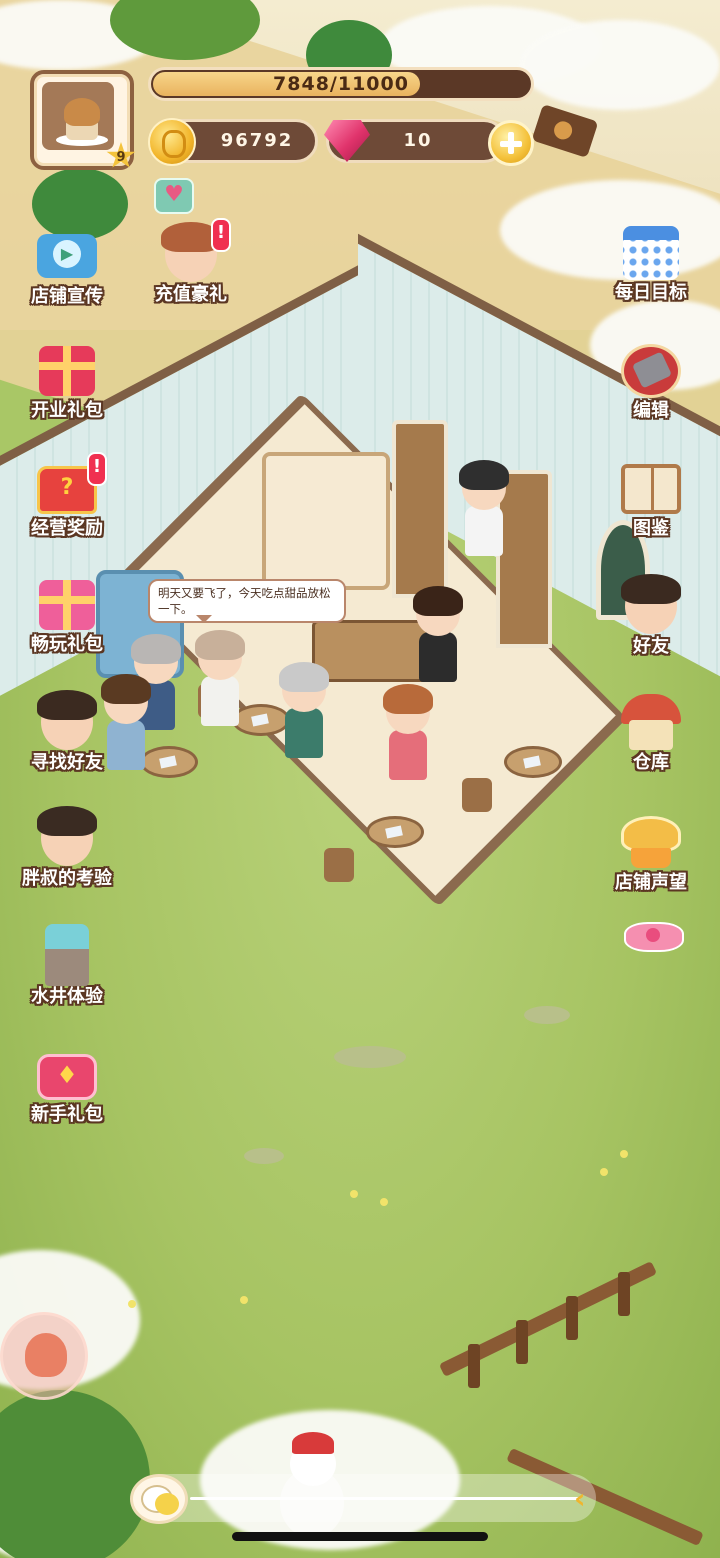  I want to click on bird-icon, so click(44, 1356).